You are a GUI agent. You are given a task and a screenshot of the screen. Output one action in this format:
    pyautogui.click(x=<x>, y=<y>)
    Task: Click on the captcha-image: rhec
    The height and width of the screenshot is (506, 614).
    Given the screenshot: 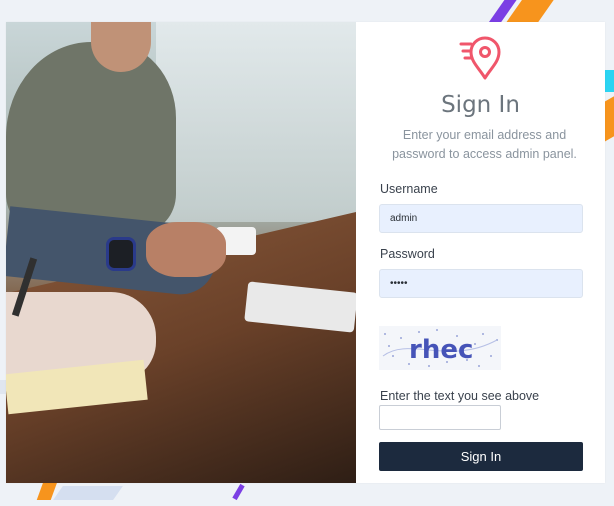 What is the action you would take?
    pyautogui.click(x=440, y=348)
    